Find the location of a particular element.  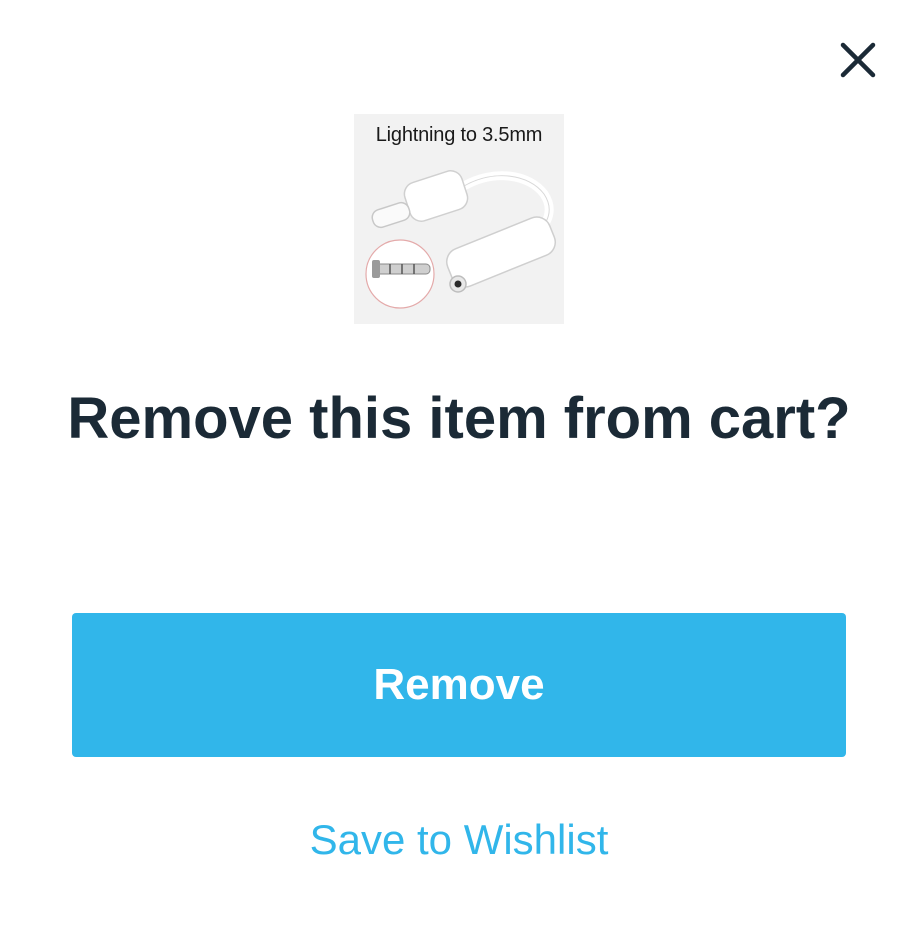

remove-button: Remove is located at coordinates (459, 685).